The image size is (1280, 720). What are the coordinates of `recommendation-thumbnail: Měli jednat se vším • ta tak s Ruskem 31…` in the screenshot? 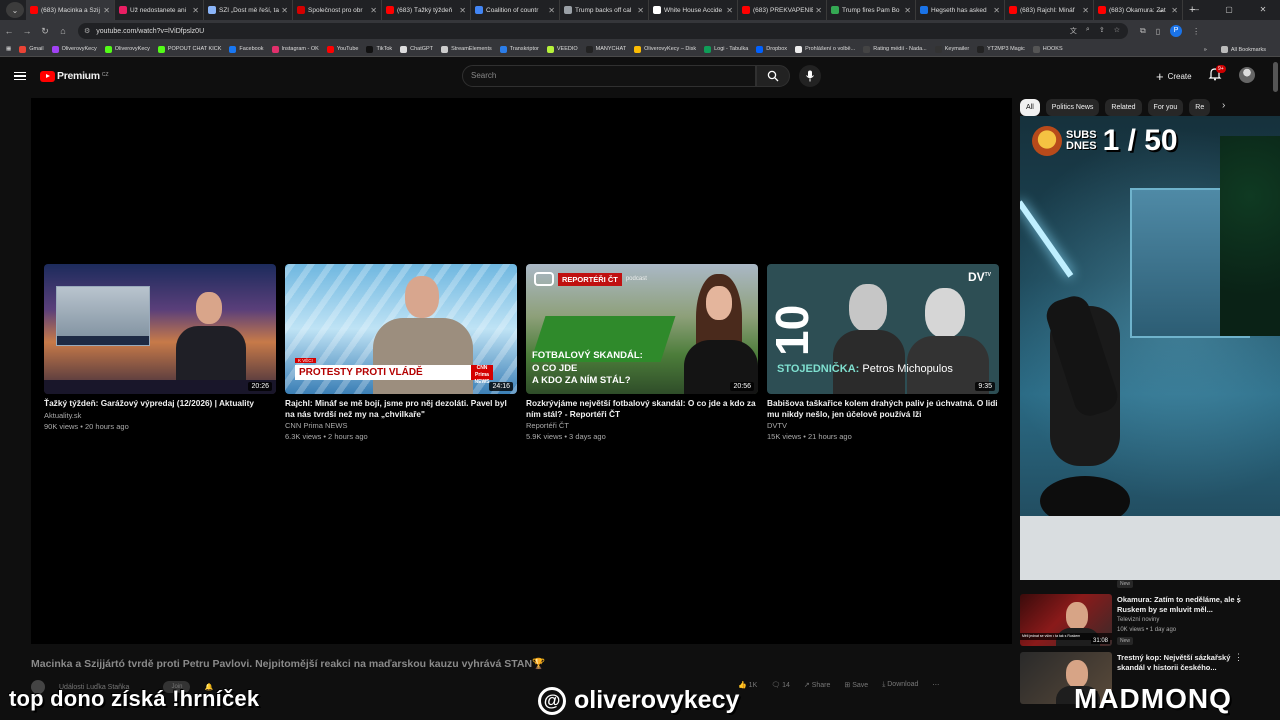 It's located at (1066, 620).